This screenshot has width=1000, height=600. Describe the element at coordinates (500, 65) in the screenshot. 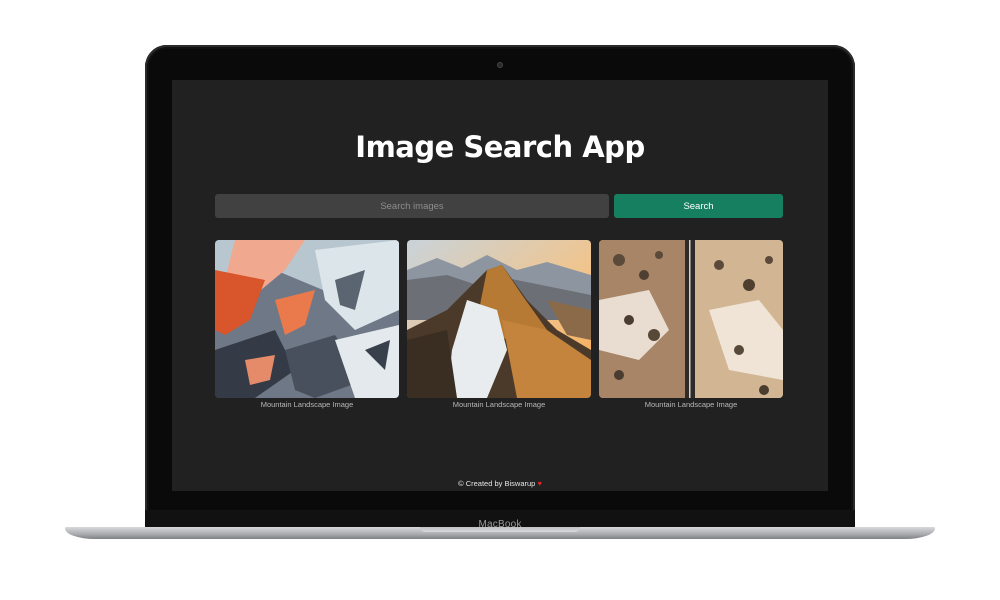

I see `camera-icon` at that location.